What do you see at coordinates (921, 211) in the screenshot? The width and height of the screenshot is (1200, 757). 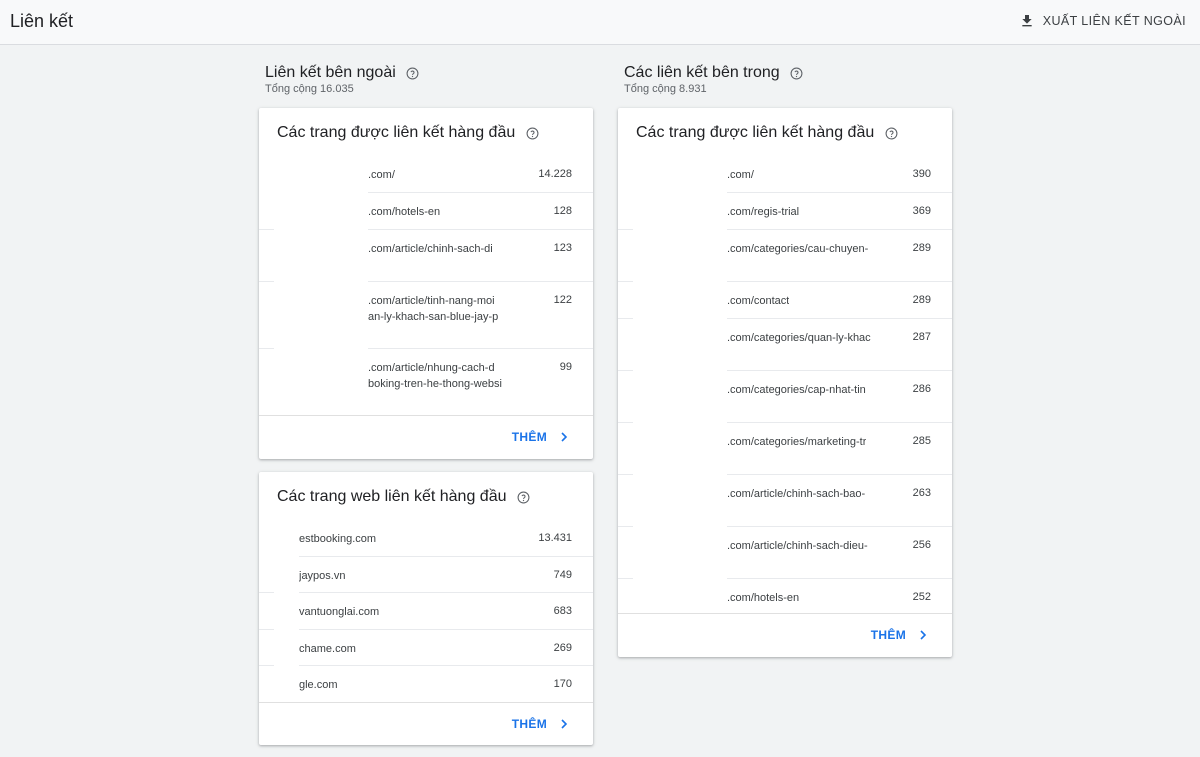 I see `link-count: 369` at bounding box center [921, 211].